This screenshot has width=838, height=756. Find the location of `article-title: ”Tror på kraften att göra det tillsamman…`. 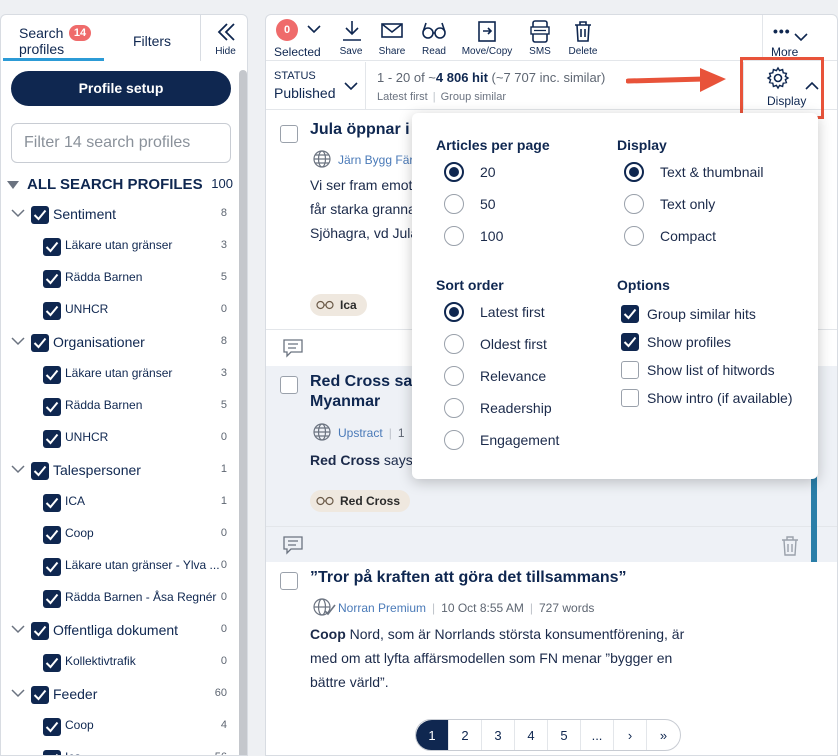

article-title: ”Tror på kraften att göra det tillsamman… is located at coordinates (468, 578).